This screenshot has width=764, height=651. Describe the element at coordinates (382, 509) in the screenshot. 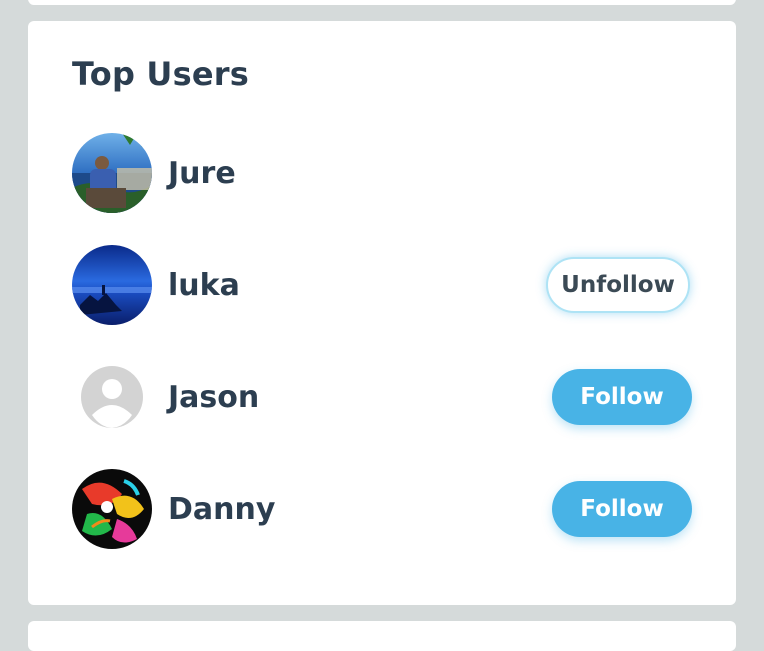

I see `user-row-danny: Danny Follow` at that location.